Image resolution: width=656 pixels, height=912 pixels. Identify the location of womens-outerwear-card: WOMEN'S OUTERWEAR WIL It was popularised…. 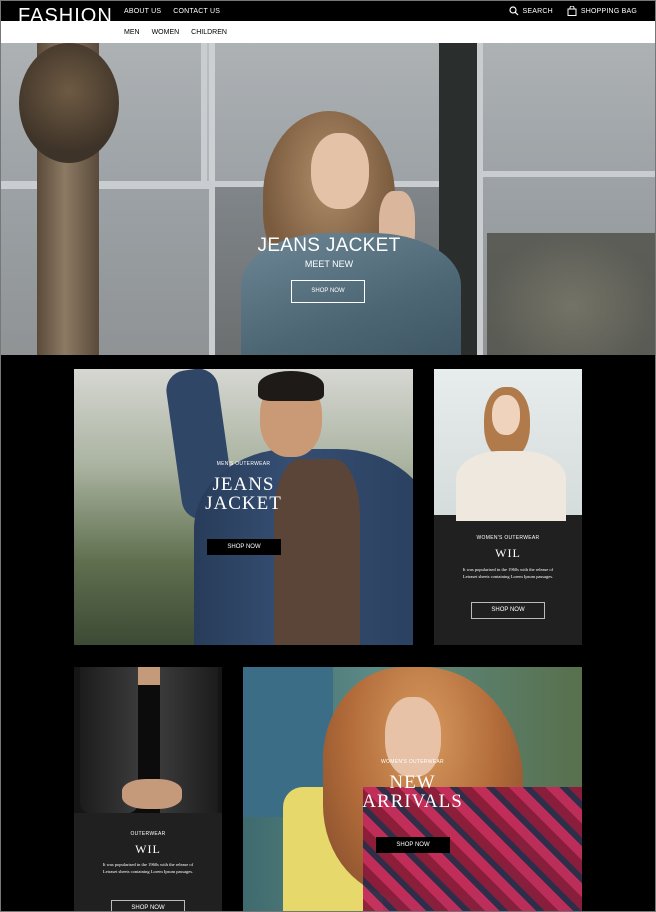
(508, 507).